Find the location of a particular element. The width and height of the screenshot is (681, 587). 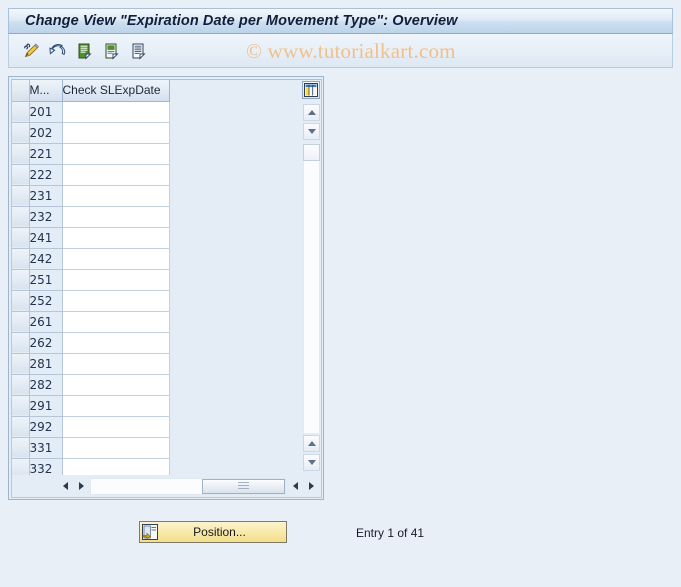

table-row: 282 is located at coordinates (157, 384).